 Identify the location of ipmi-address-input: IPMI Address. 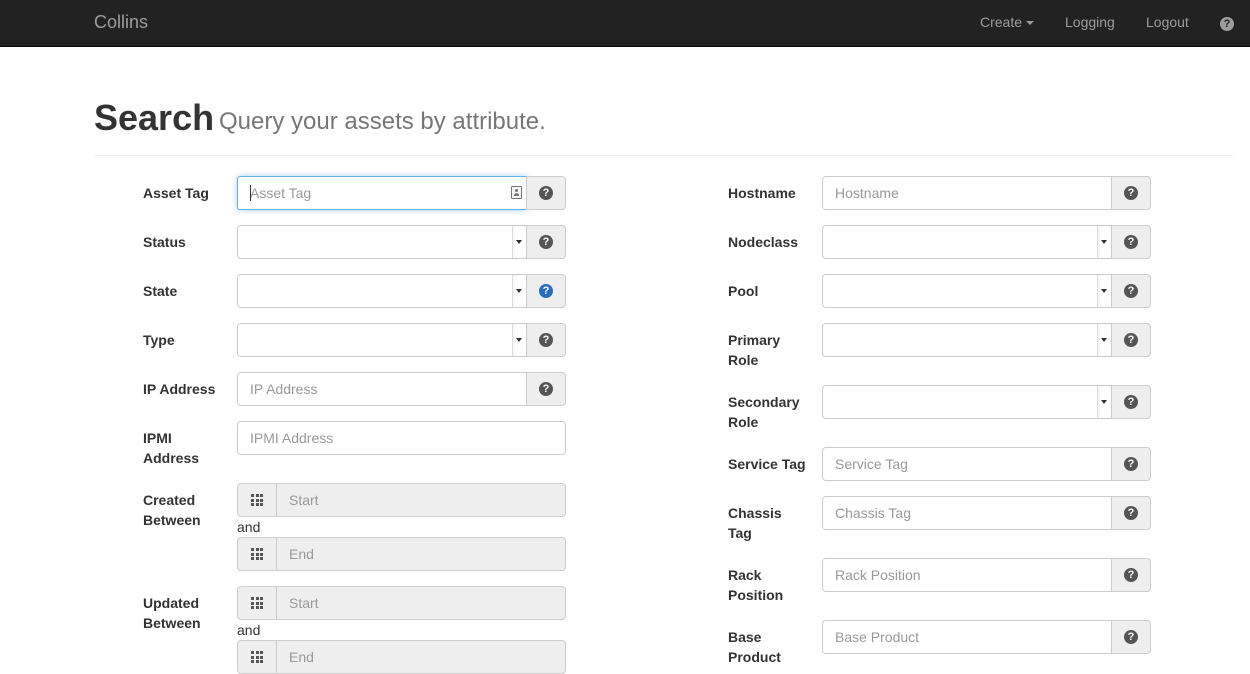
(401, 438).